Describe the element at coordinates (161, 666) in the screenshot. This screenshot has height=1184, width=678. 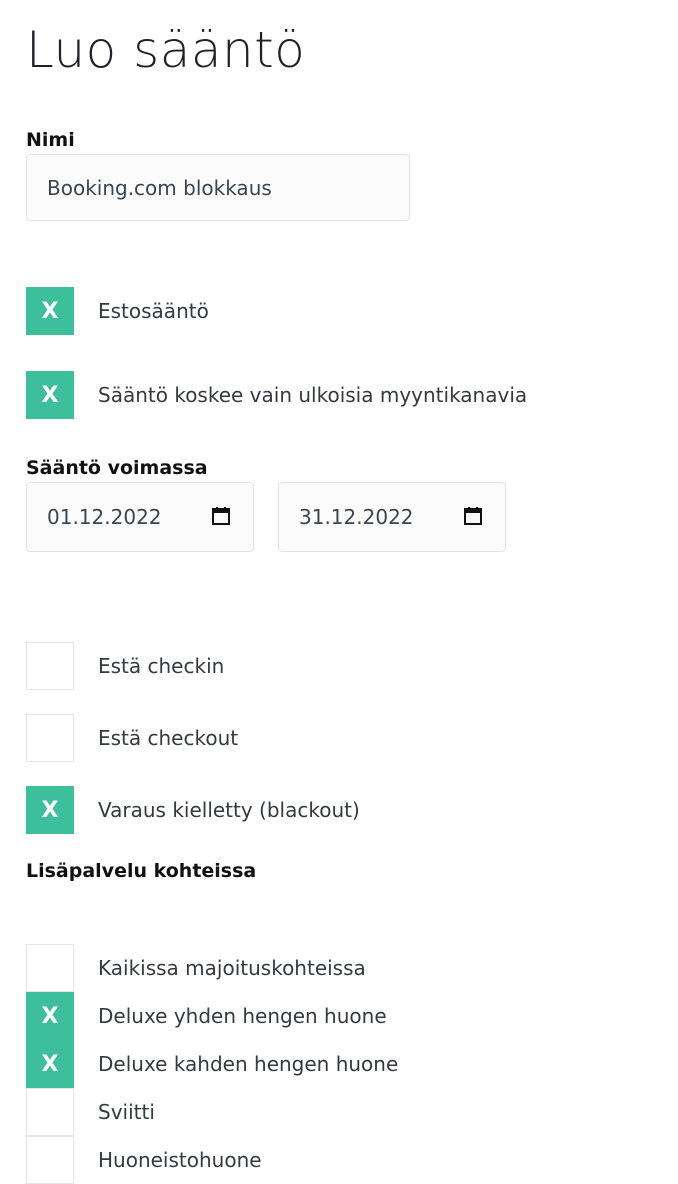
I see `block-checkin-label: Estä checkin` at that location.